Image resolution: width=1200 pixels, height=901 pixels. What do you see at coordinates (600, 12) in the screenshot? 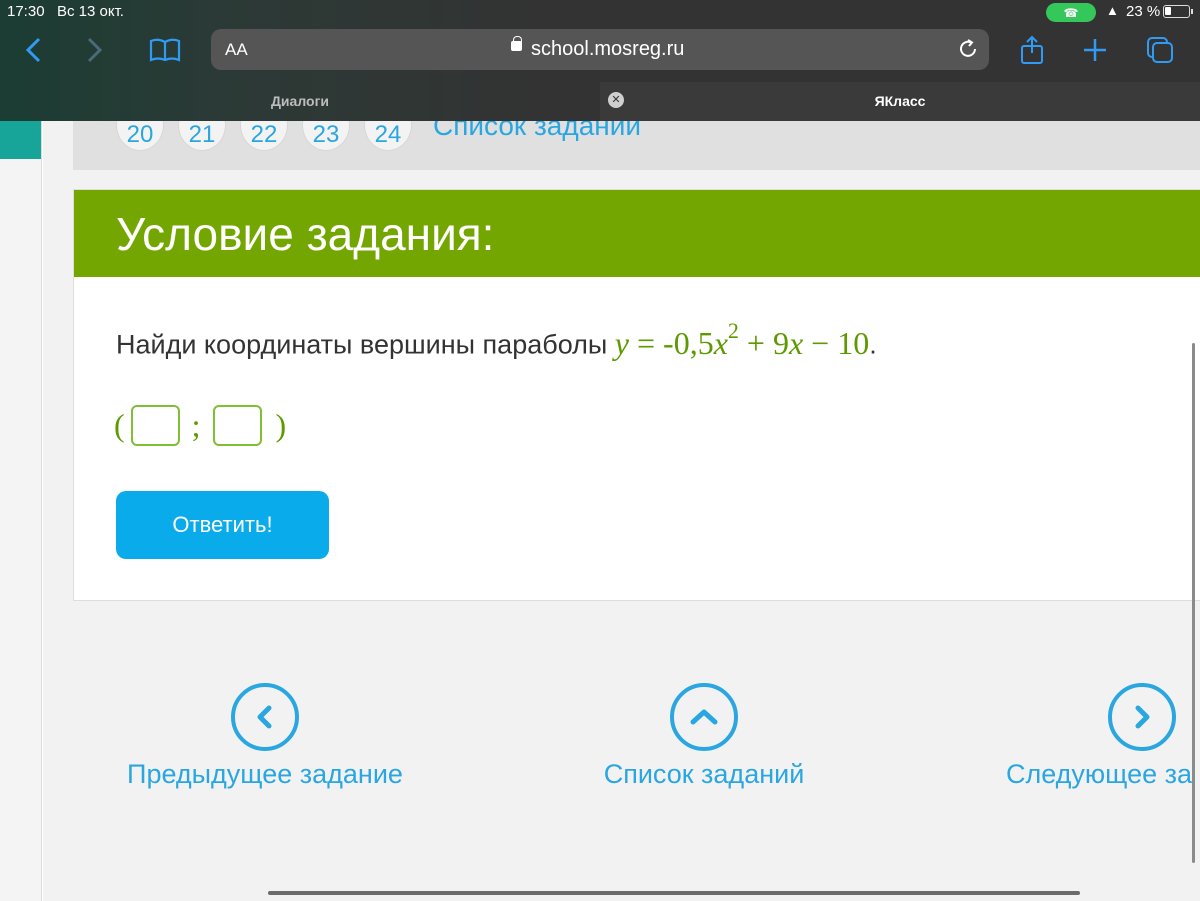
I see `status-bar: 17:30 Вс 13 окт. ☎ ▲ 23 %` at bounding box center [600, 12].